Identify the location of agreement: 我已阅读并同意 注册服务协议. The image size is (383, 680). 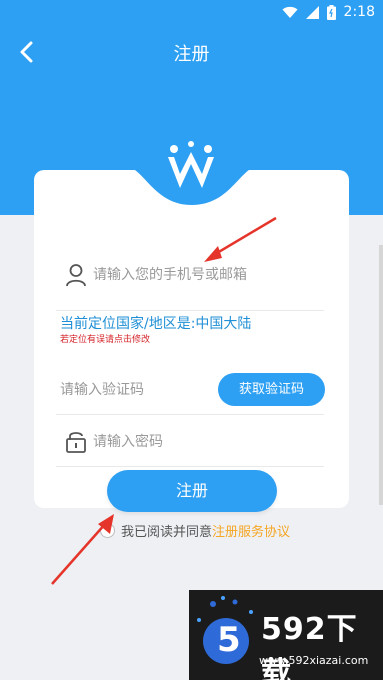
(195, 530).